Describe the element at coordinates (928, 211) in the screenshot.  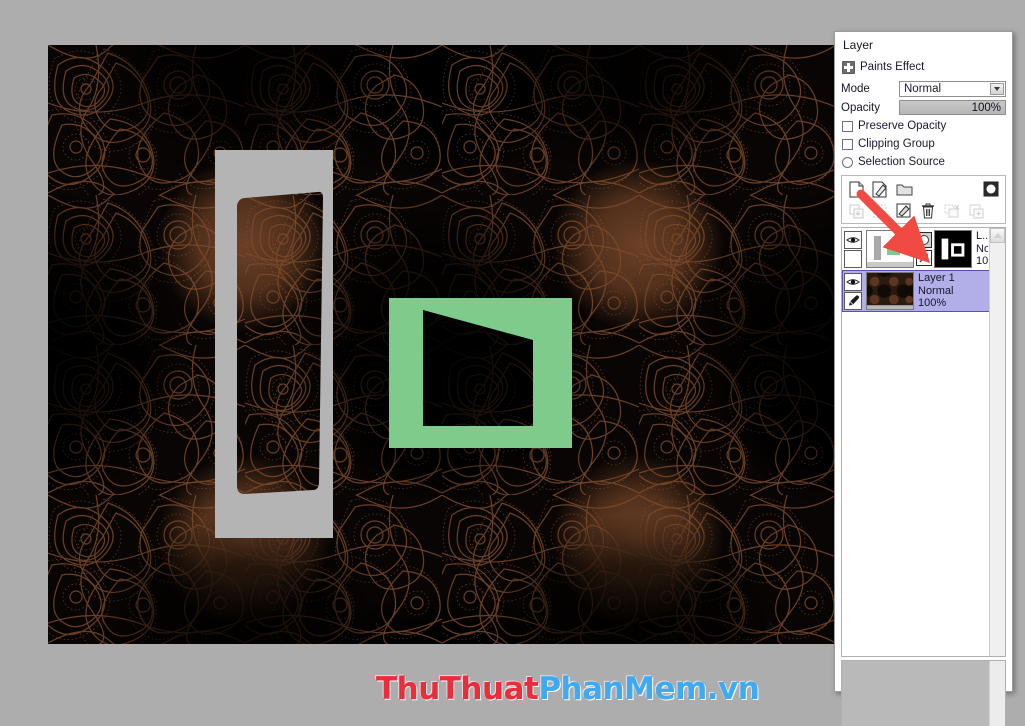
I see `delete-layer-icon` at that location.